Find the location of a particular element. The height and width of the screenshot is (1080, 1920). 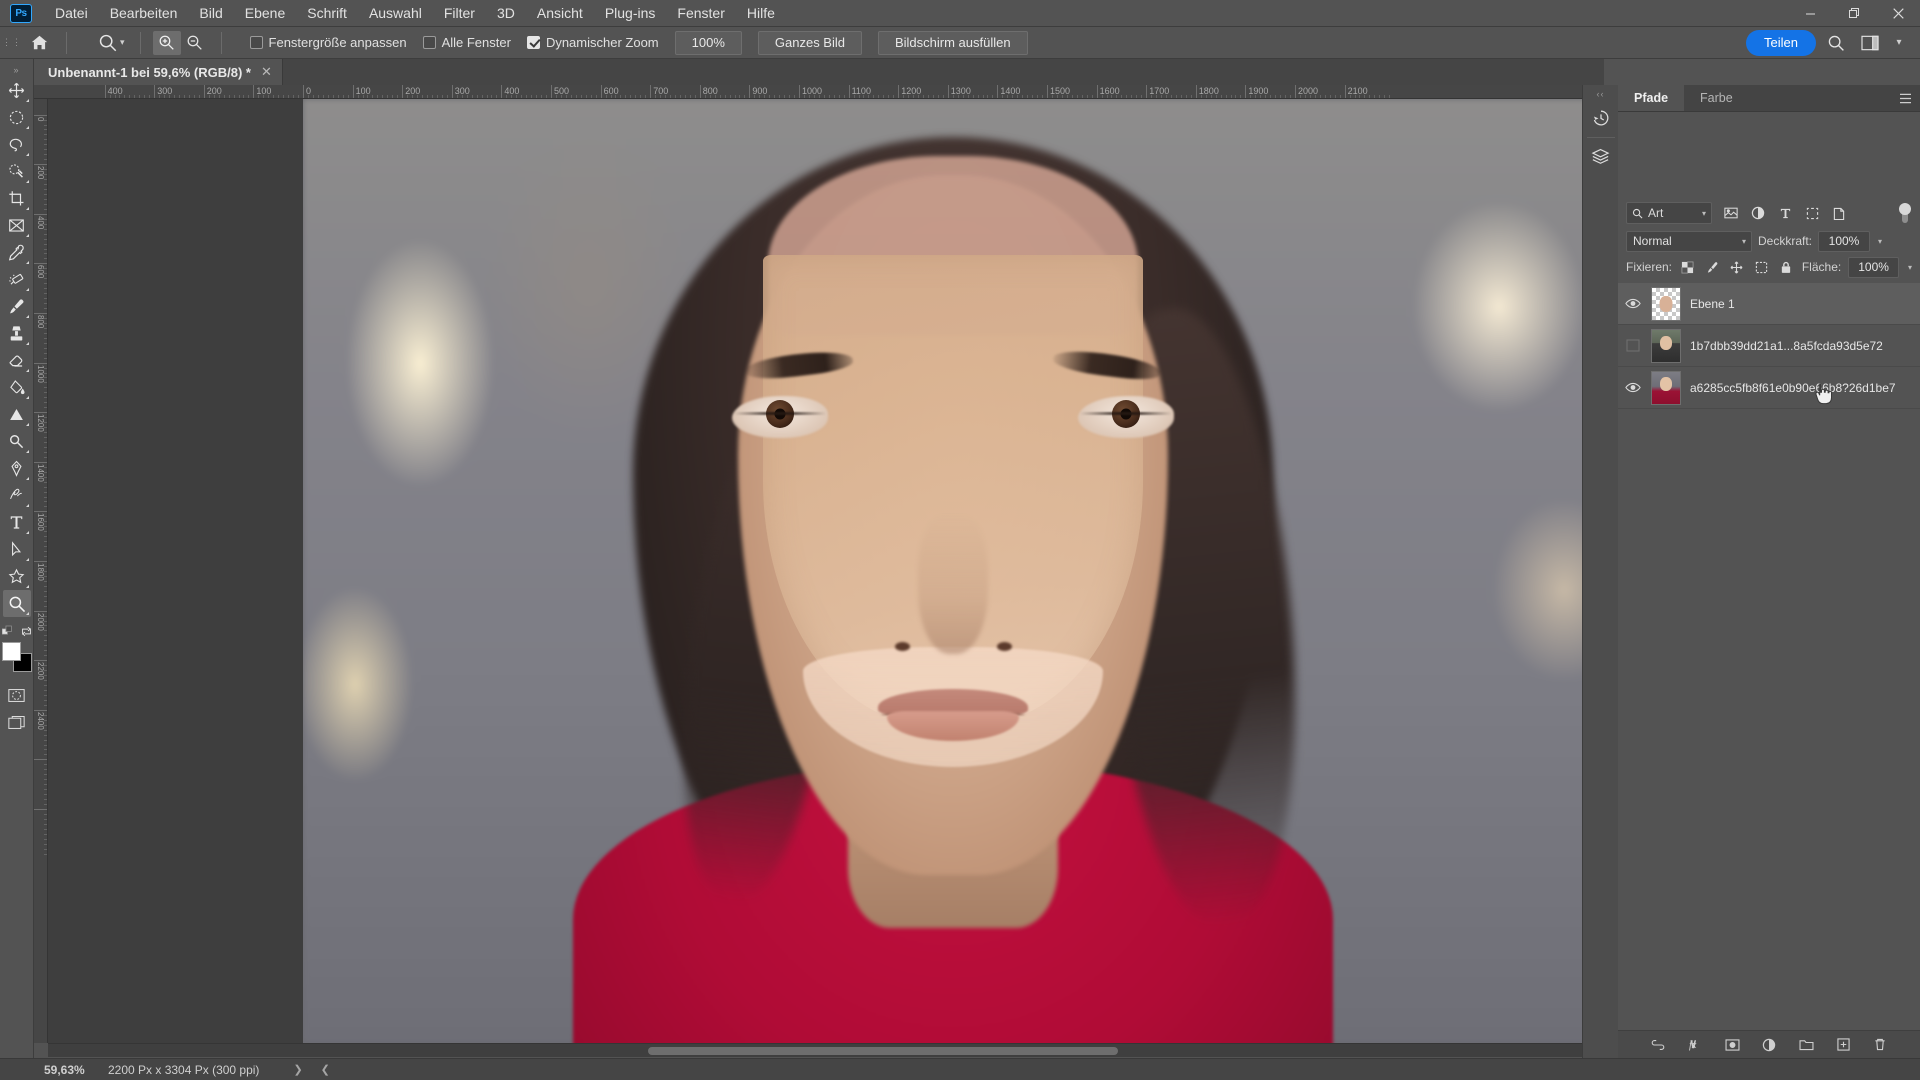

menu-item-3d: 3D is located at coordinates (506, 13).